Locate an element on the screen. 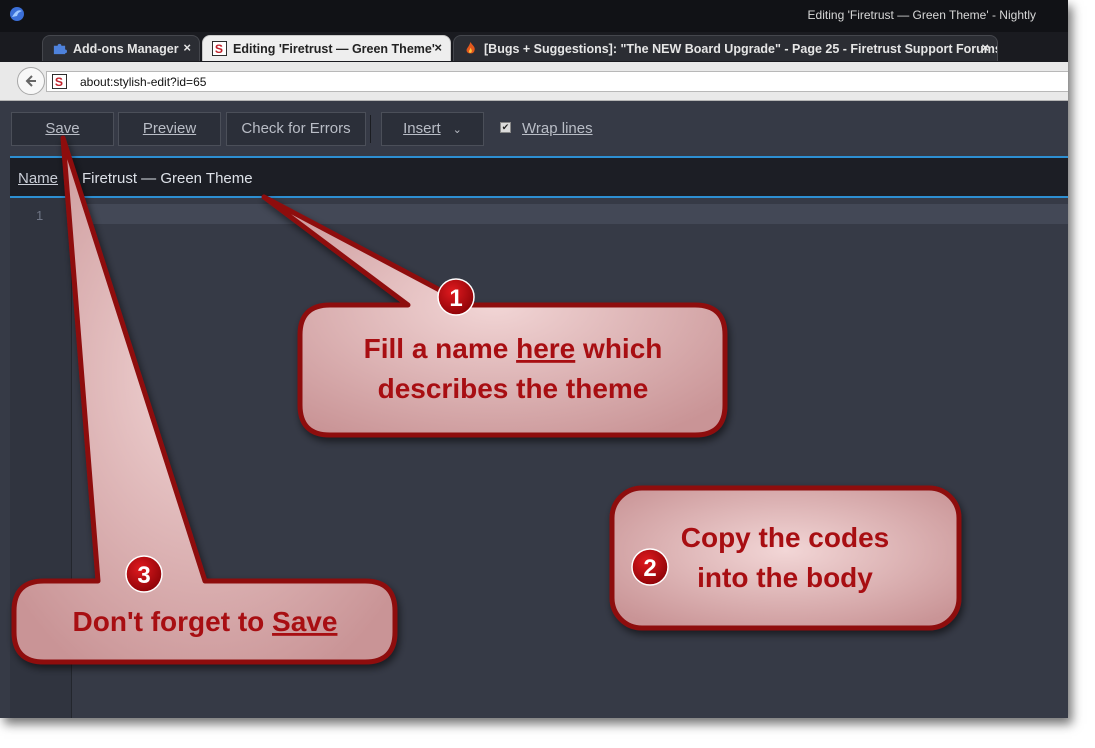  badge-3-number: 3 is located at coordinates (143, 575).